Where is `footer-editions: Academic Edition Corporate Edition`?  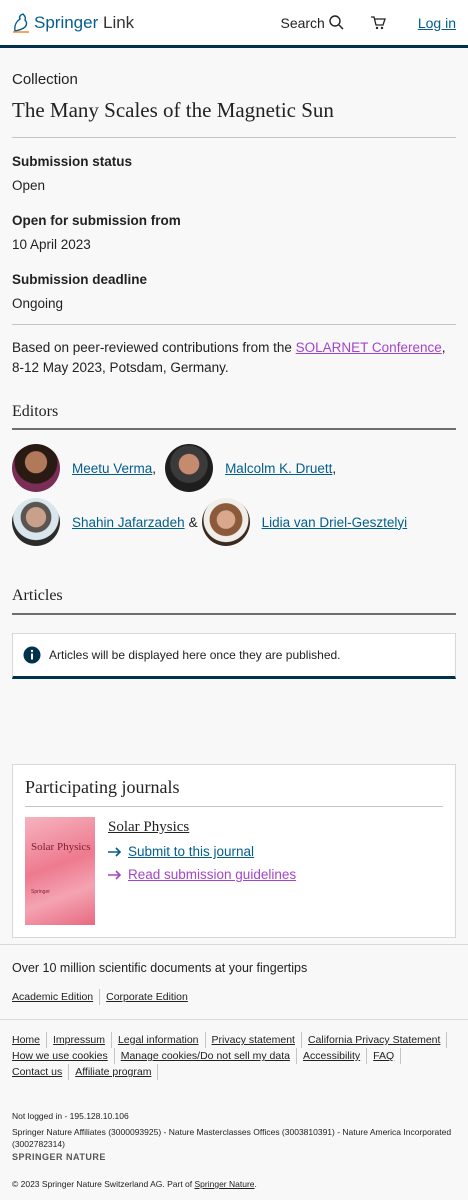 footer-editions: Academic Edition Corporate Edition is located at coordinates (234, 997).